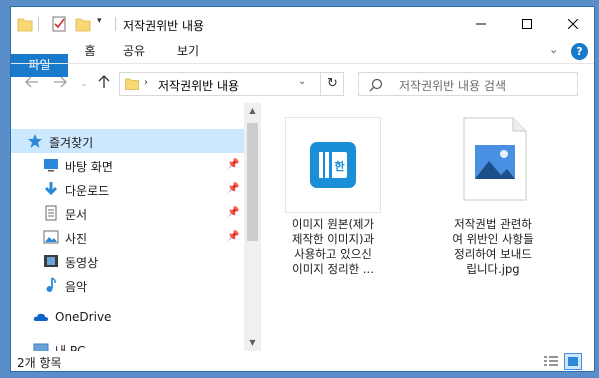 The height and width of the screenshot is (378, 599). Describe the element at coordinates (127, 213) in the screenshot. I see `sidebar-item-documents: 문서 📌` at that location.